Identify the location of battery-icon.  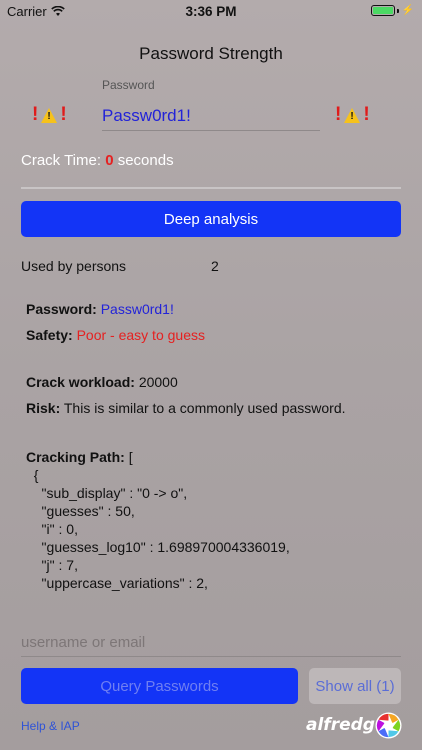
(382, 10).